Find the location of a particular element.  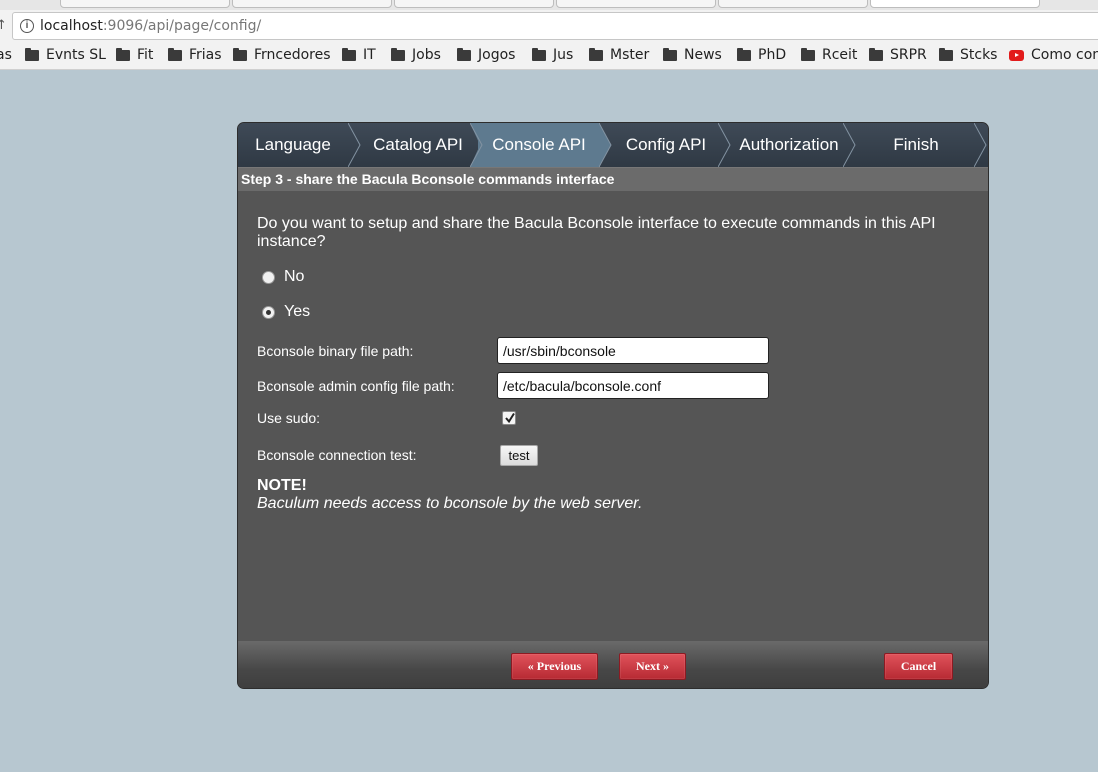

use-sudo-checkbox is located at coordinates (509, 418).